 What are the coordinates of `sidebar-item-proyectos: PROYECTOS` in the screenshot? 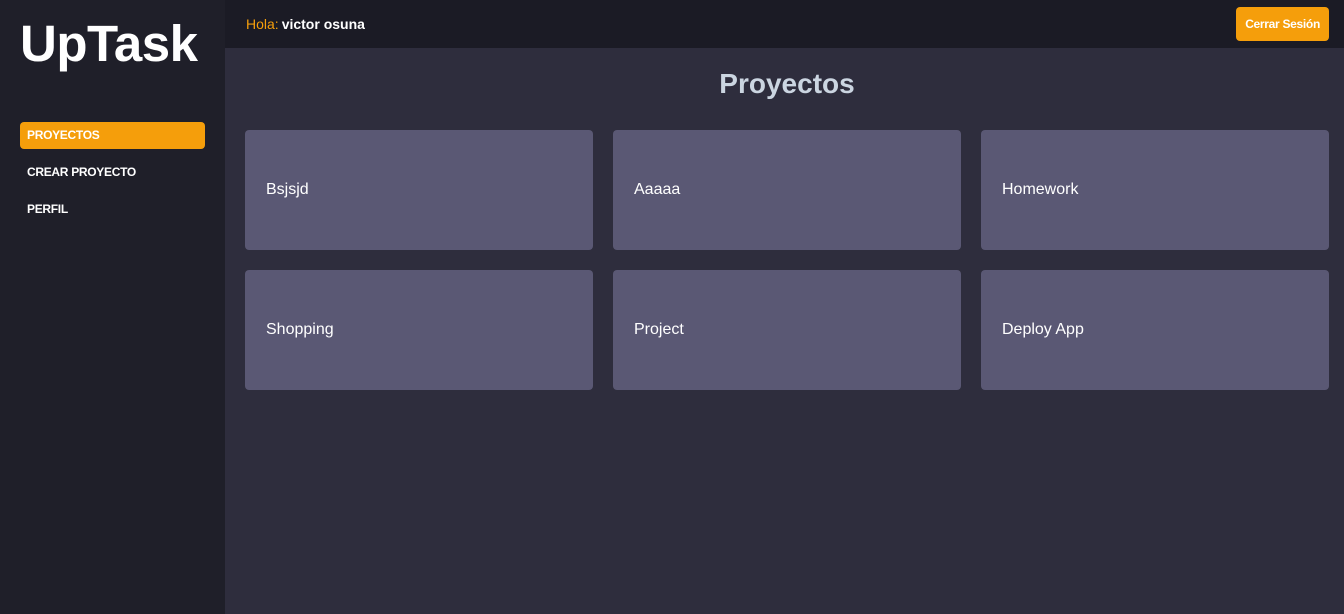 It's located at (112, 135).